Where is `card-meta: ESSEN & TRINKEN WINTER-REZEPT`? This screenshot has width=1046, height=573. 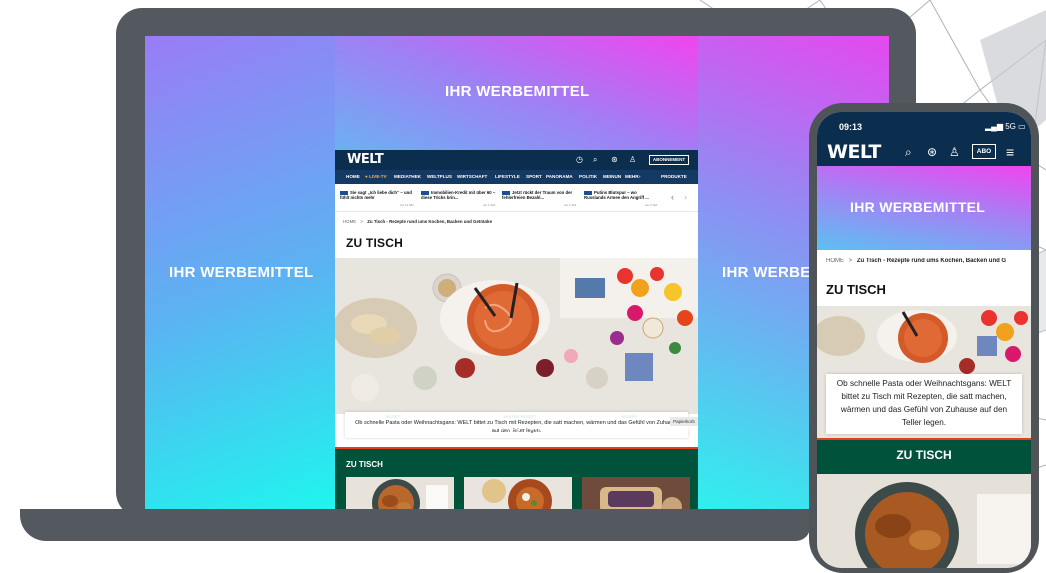
card-meta: ESSEN & TRINKEN WINTER-REZEPT is located at coordinates (500, 416).